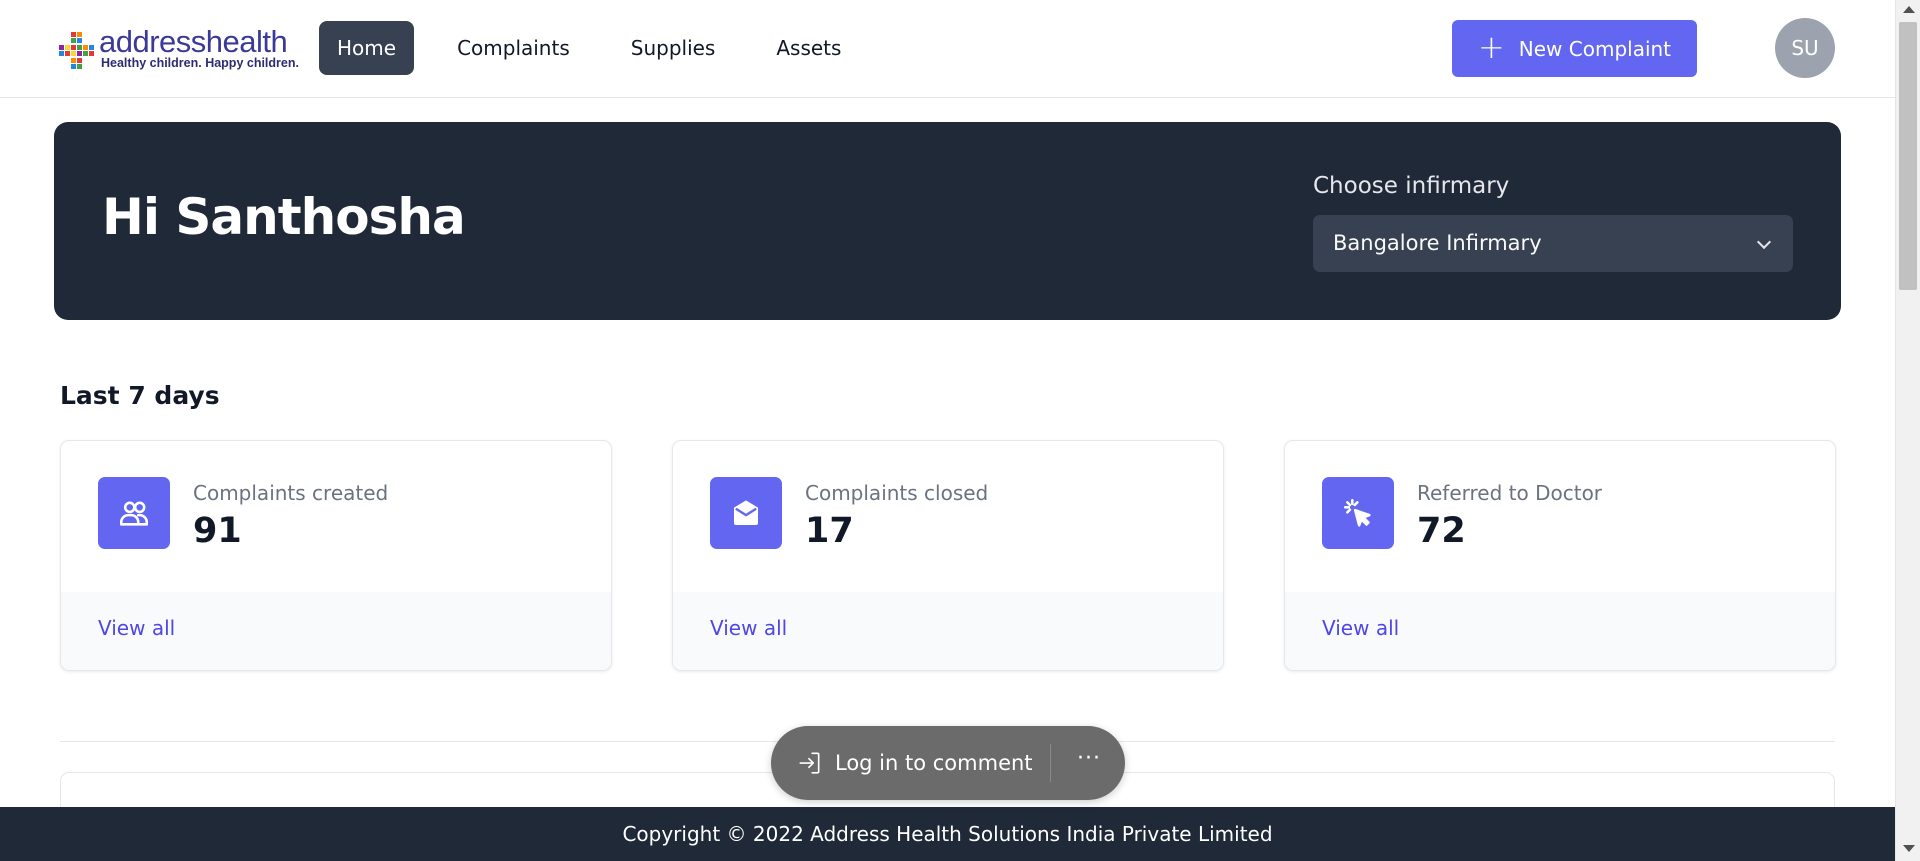 This screenshot has width=1920, height=861. I want to click on scroll-up-arrow-icon, so click(1909, 9).